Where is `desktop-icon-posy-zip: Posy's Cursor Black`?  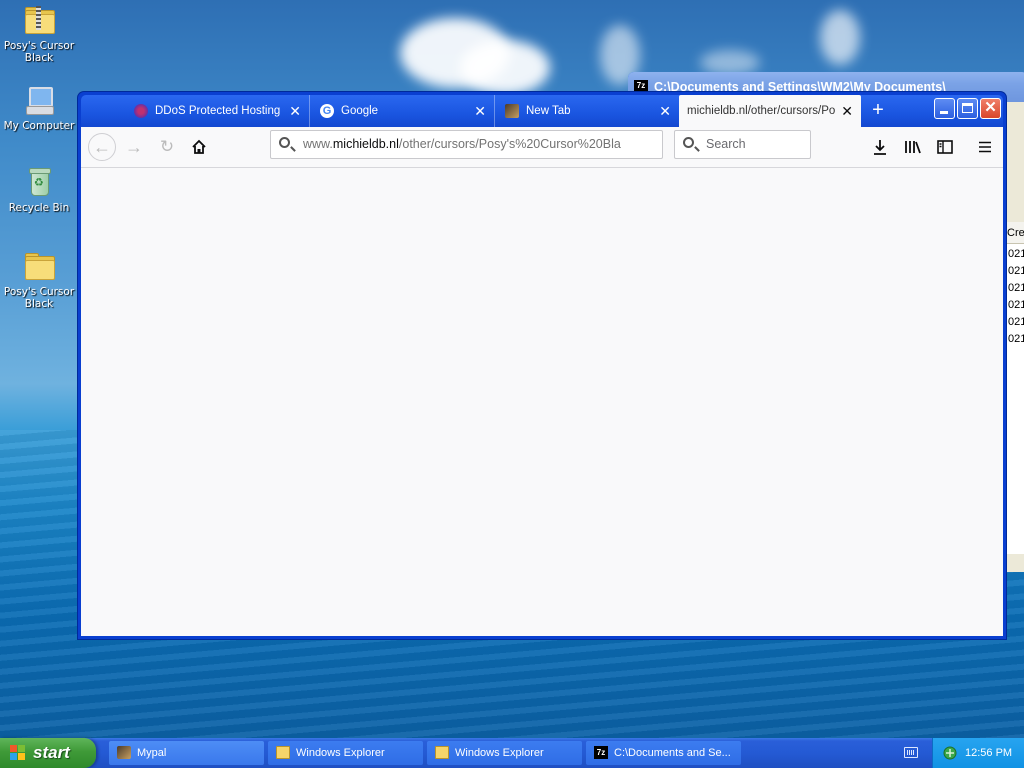
desktop-icon-posy-zip: Posy's Cursor Black is located at coordinates (39, 34).